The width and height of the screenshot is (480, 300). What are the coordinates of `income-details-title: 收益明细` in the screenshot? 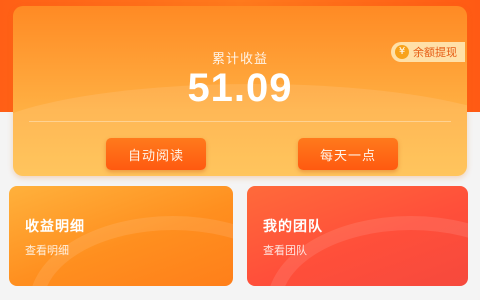 It's located at (55, 227).